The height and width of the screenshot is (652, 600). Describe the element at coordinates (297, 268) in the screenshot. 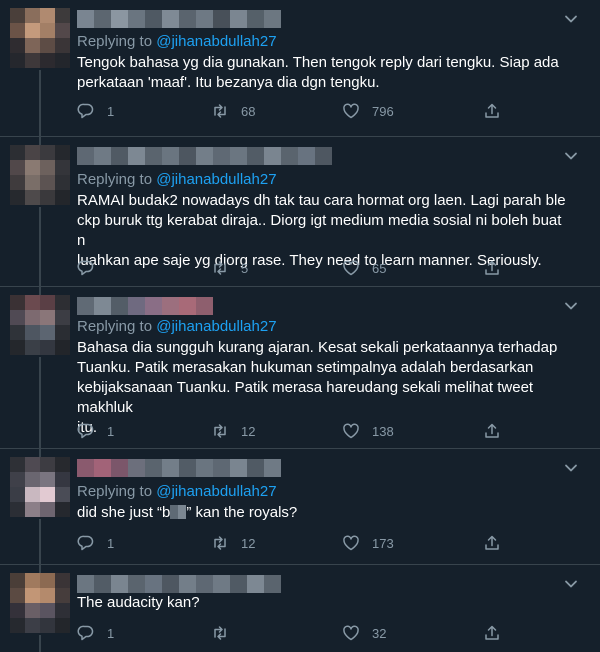

I see `tweet-actions: 5 65` at that location.